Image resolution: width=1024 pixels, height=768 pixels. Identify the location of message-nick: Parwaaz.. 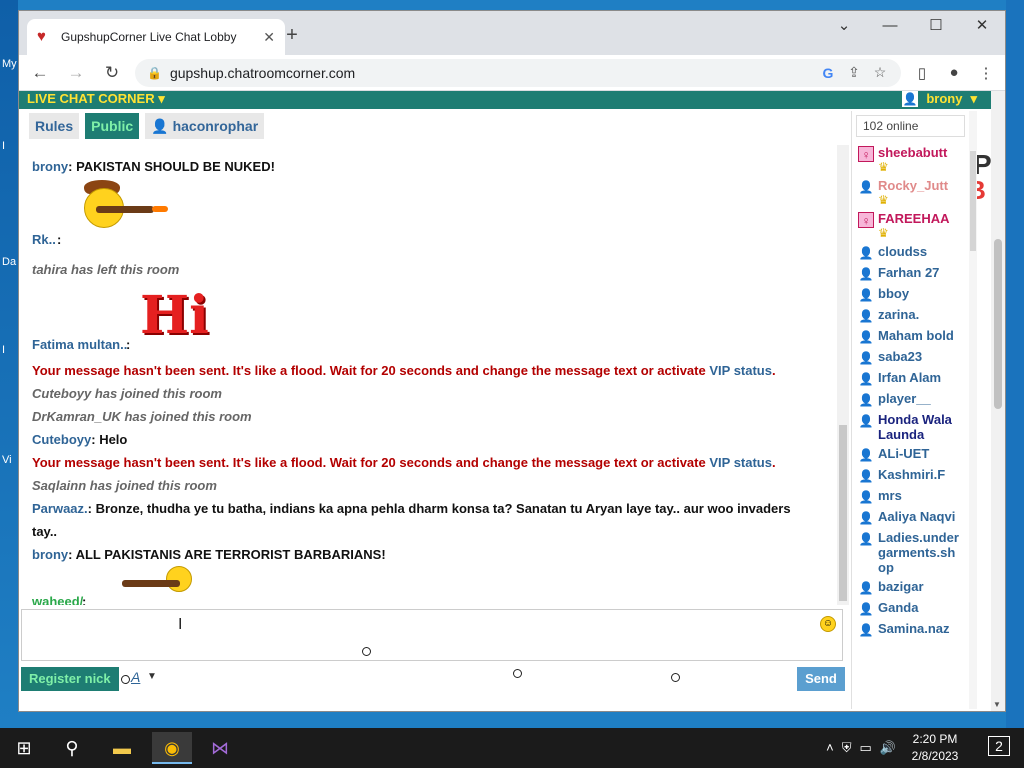
(60, 508).